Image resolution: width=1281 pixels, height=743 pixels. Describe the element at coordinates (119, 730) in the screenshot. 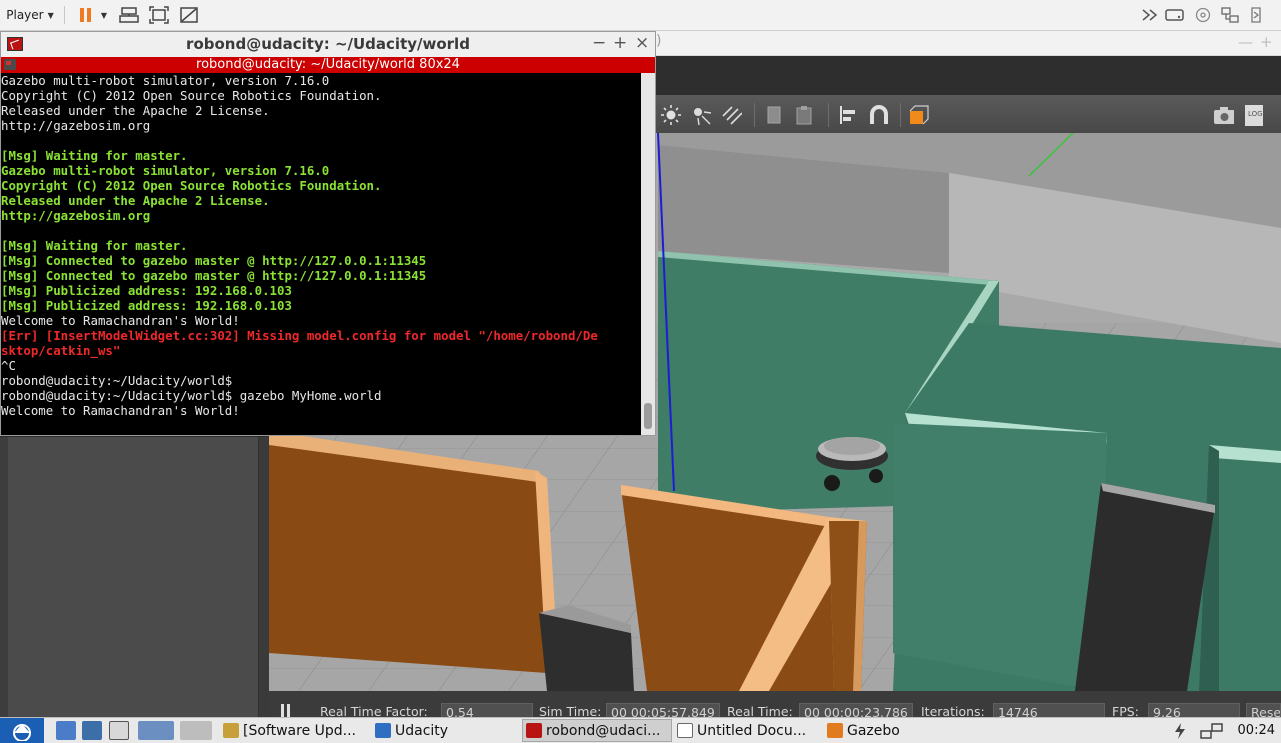

I see `window-icon` at that location.